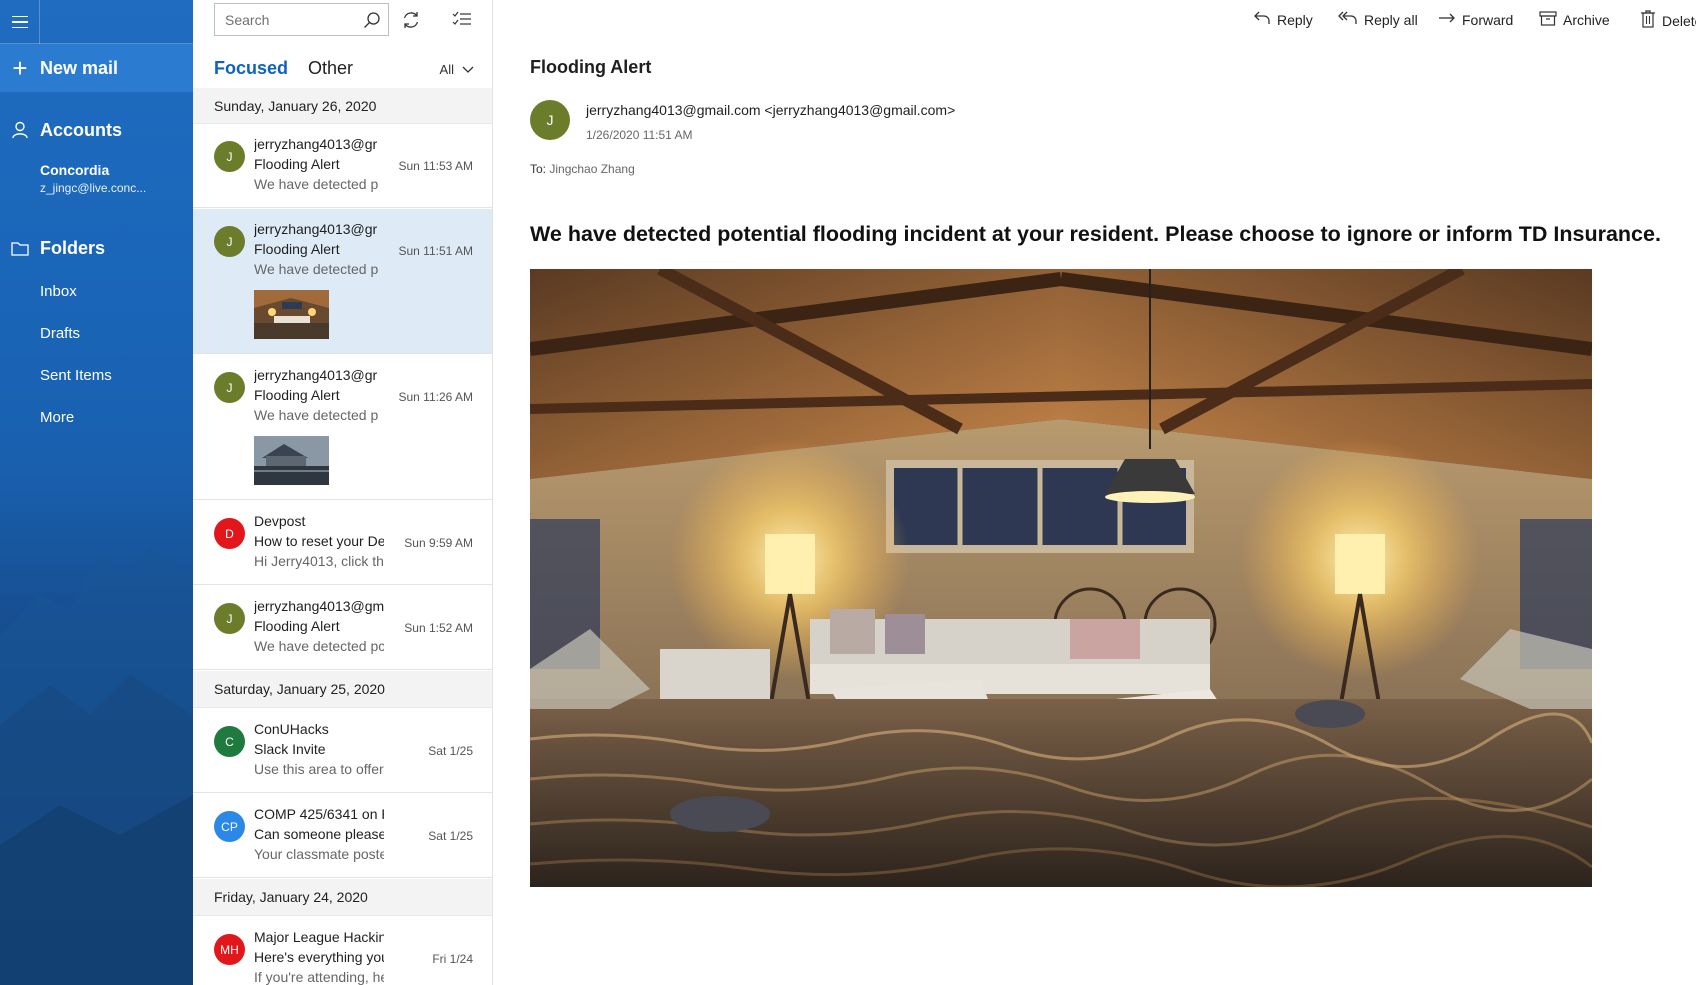  What do you see at coordinates (319, 977) in the screenshot?
I see `message-preview: If you're attending, here's` at bounding box center [319, 977].